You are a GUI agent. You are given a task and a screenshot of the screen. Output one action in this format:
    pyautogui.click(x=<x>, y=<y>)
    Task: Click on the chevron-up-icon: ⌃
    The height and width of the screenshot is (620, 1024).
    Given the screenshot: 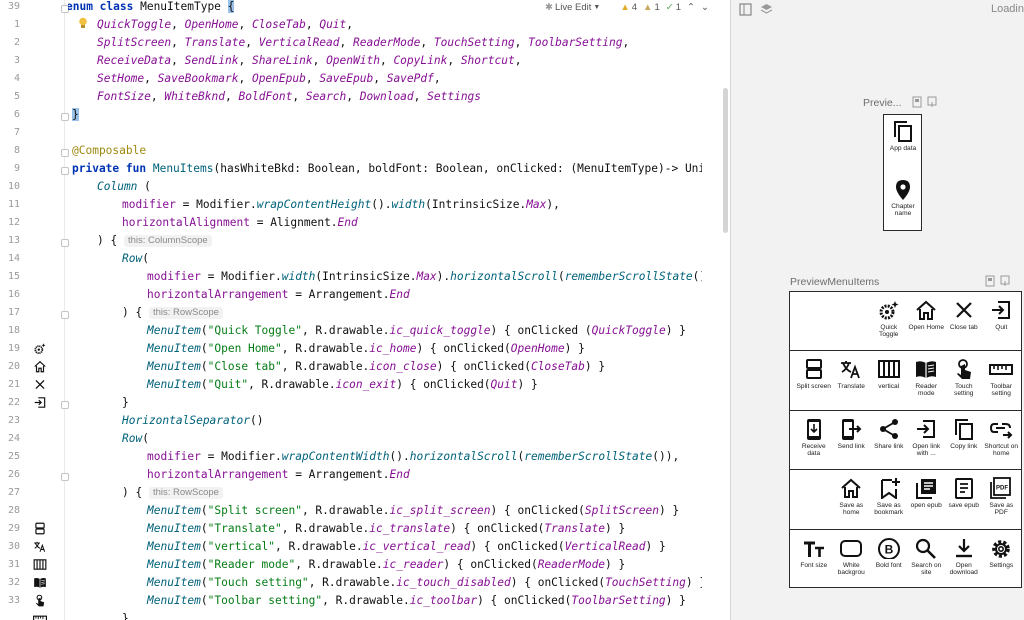 What is the action you would take?
    pyautogui.click(x=691, y=7)
    